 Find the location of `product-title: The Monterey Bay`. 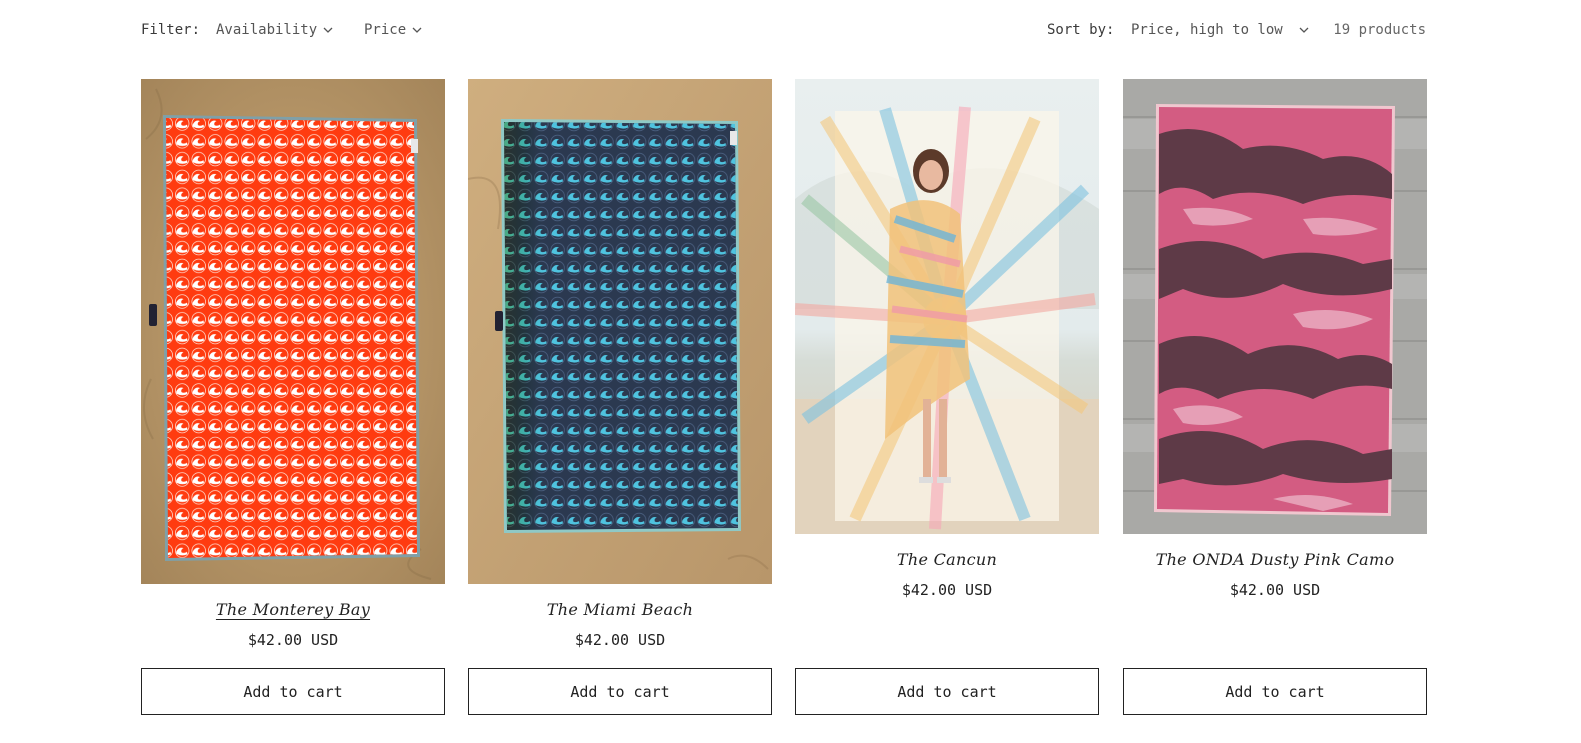

product-title: The Monterey Bay is located at coordinates (293, 609).